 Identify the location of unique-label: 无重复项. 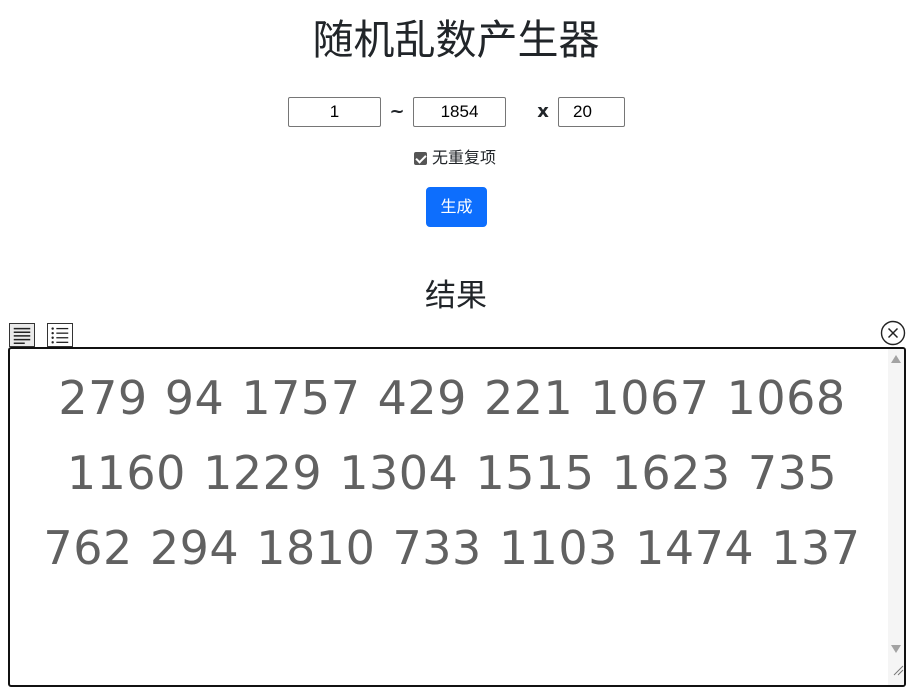
(464, 158).